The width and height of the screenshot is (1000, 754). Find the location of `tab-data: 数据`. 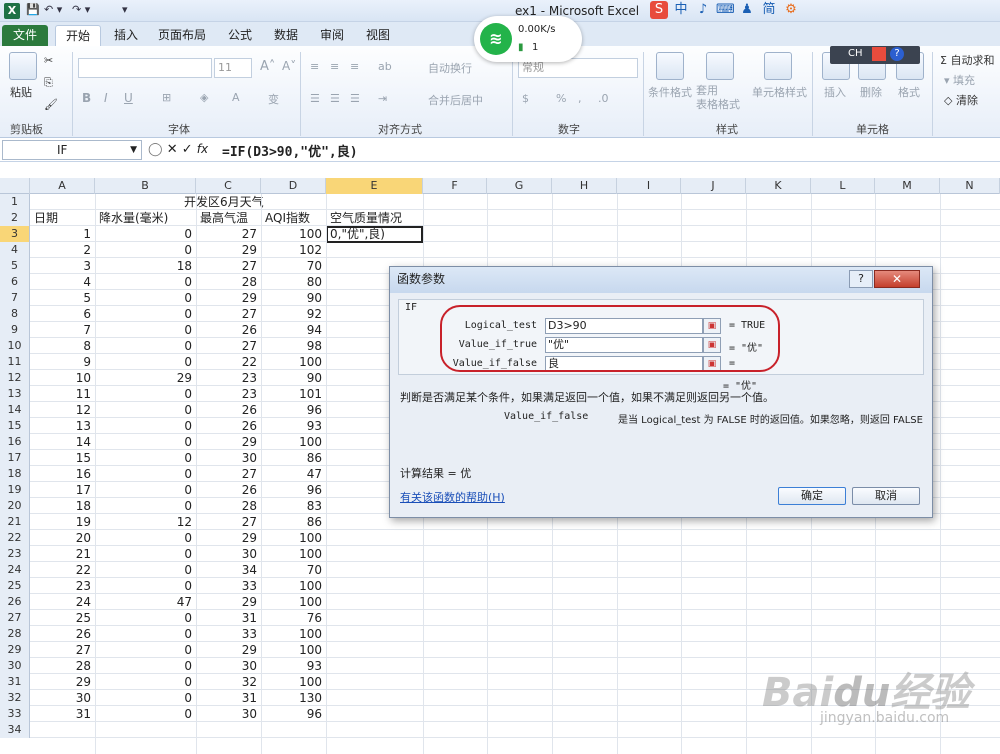

tab-data: 数据 is located at coordinates (286, 35).